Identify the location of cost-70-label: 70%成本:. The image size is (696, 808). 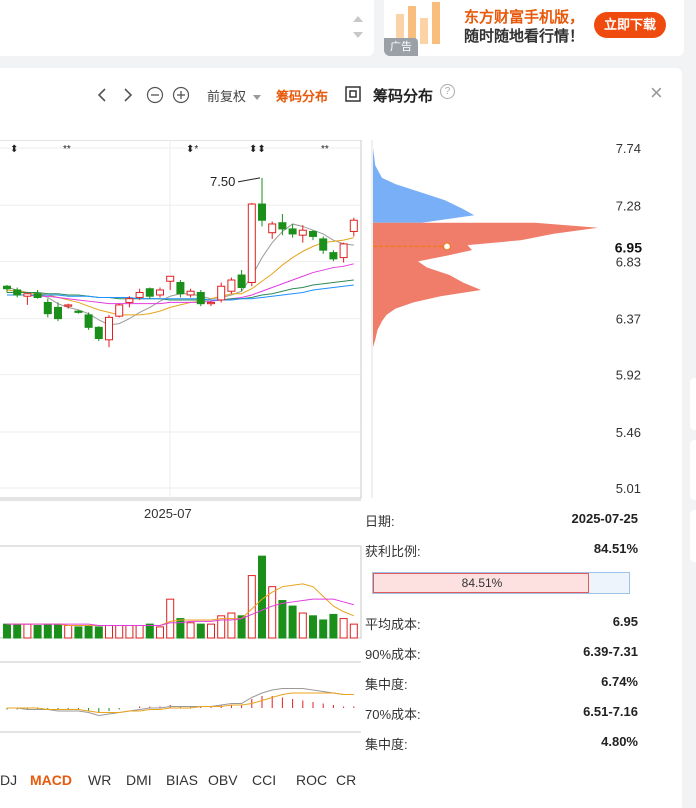
(393, 714).